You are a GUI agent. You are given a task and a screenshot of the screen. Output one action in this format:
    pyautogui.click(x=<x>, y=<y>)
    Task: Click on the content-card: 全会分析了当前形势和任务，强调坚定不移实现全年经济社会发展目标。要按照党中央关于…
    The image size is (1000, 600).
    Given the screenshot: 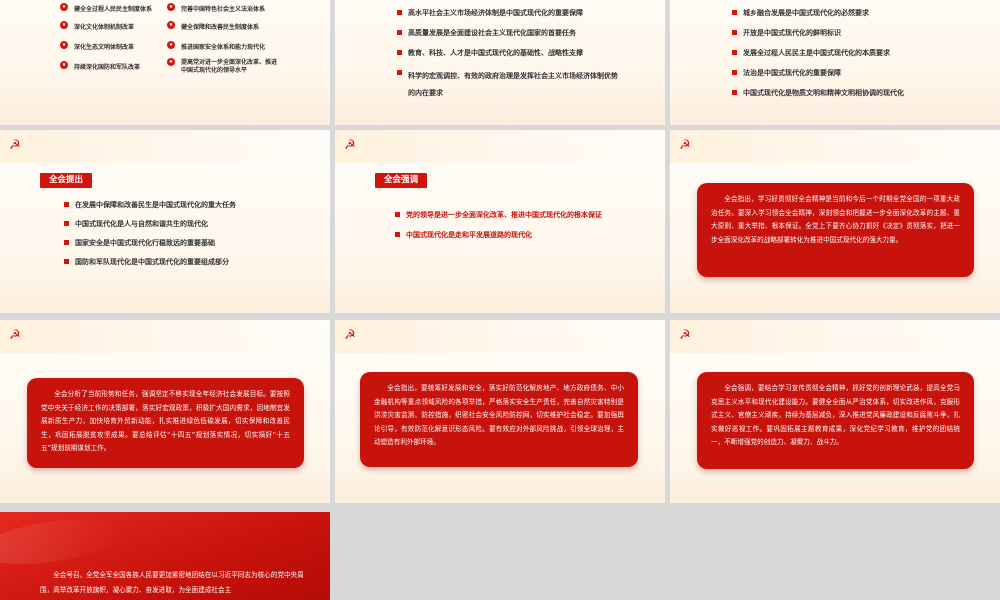 What is the action you would take?
    pyautogui.click(x=165, y=423)
    